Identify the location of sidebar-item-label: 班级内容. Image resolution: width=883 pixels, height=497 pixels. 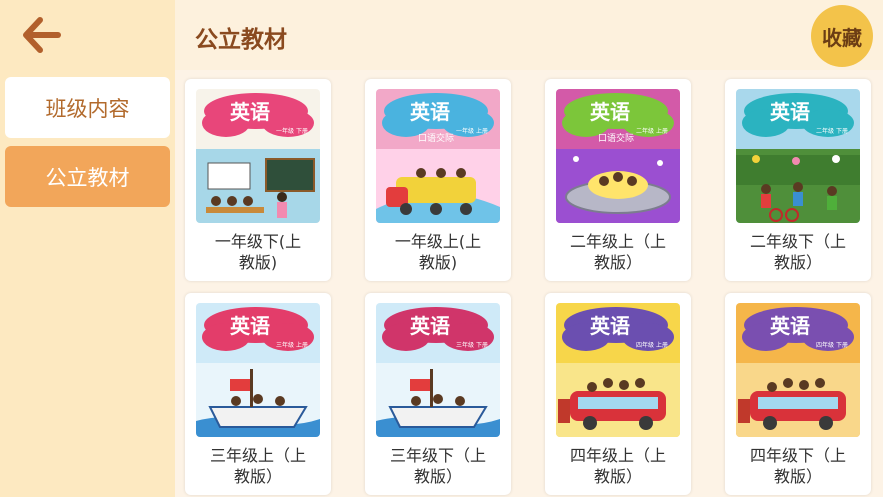
(87, 108).